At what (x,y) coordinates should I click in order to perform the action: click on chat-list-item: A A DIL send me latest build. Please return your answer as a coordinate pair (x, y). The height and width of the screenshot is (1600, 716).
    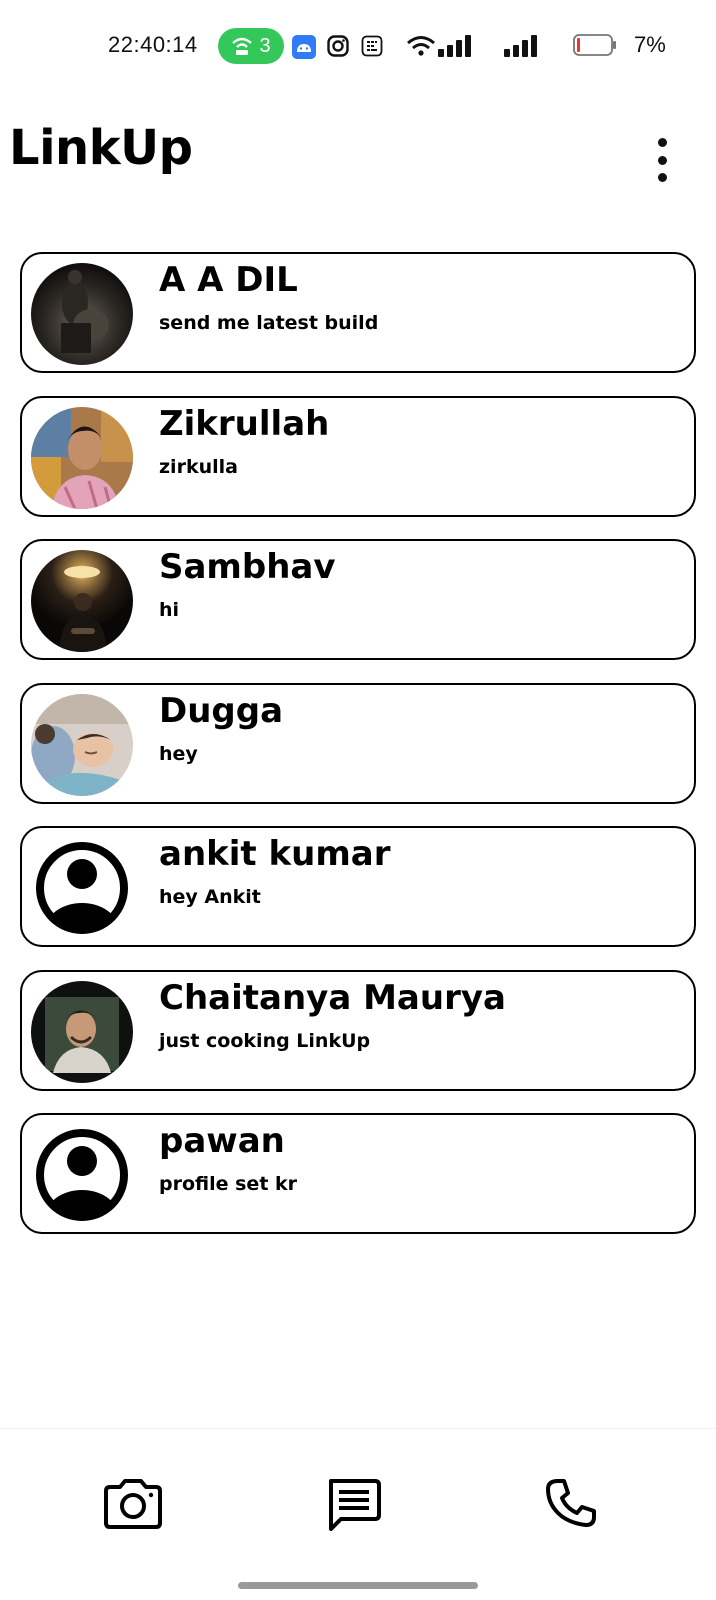
    Looking at the image, I should click on (358, 312).